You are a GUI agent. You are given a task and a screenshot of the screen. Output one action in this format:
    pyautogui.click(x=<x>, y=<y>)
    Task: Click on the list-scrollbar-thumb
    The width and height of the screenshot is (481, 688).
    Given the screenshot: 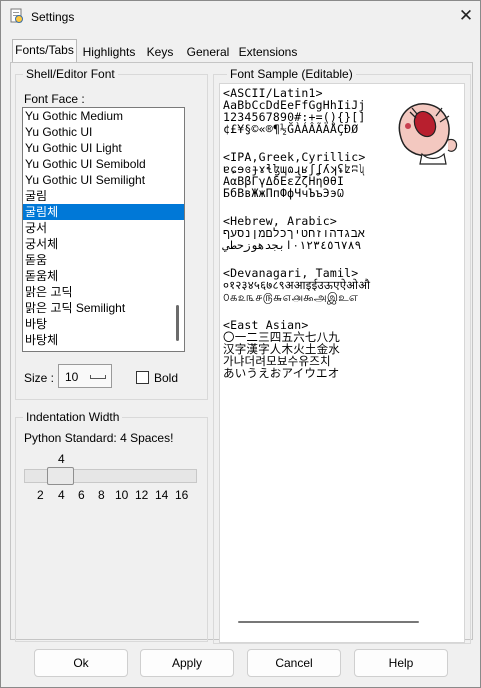 What is the action you would take?
    pyautogui.click(x=177, y=323)
    